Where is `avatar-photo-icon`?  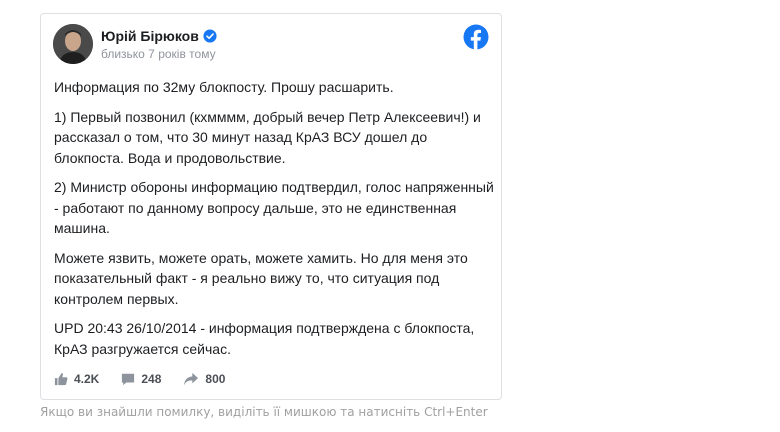 avatar-photo-icon is located at coordinates (73, 44).